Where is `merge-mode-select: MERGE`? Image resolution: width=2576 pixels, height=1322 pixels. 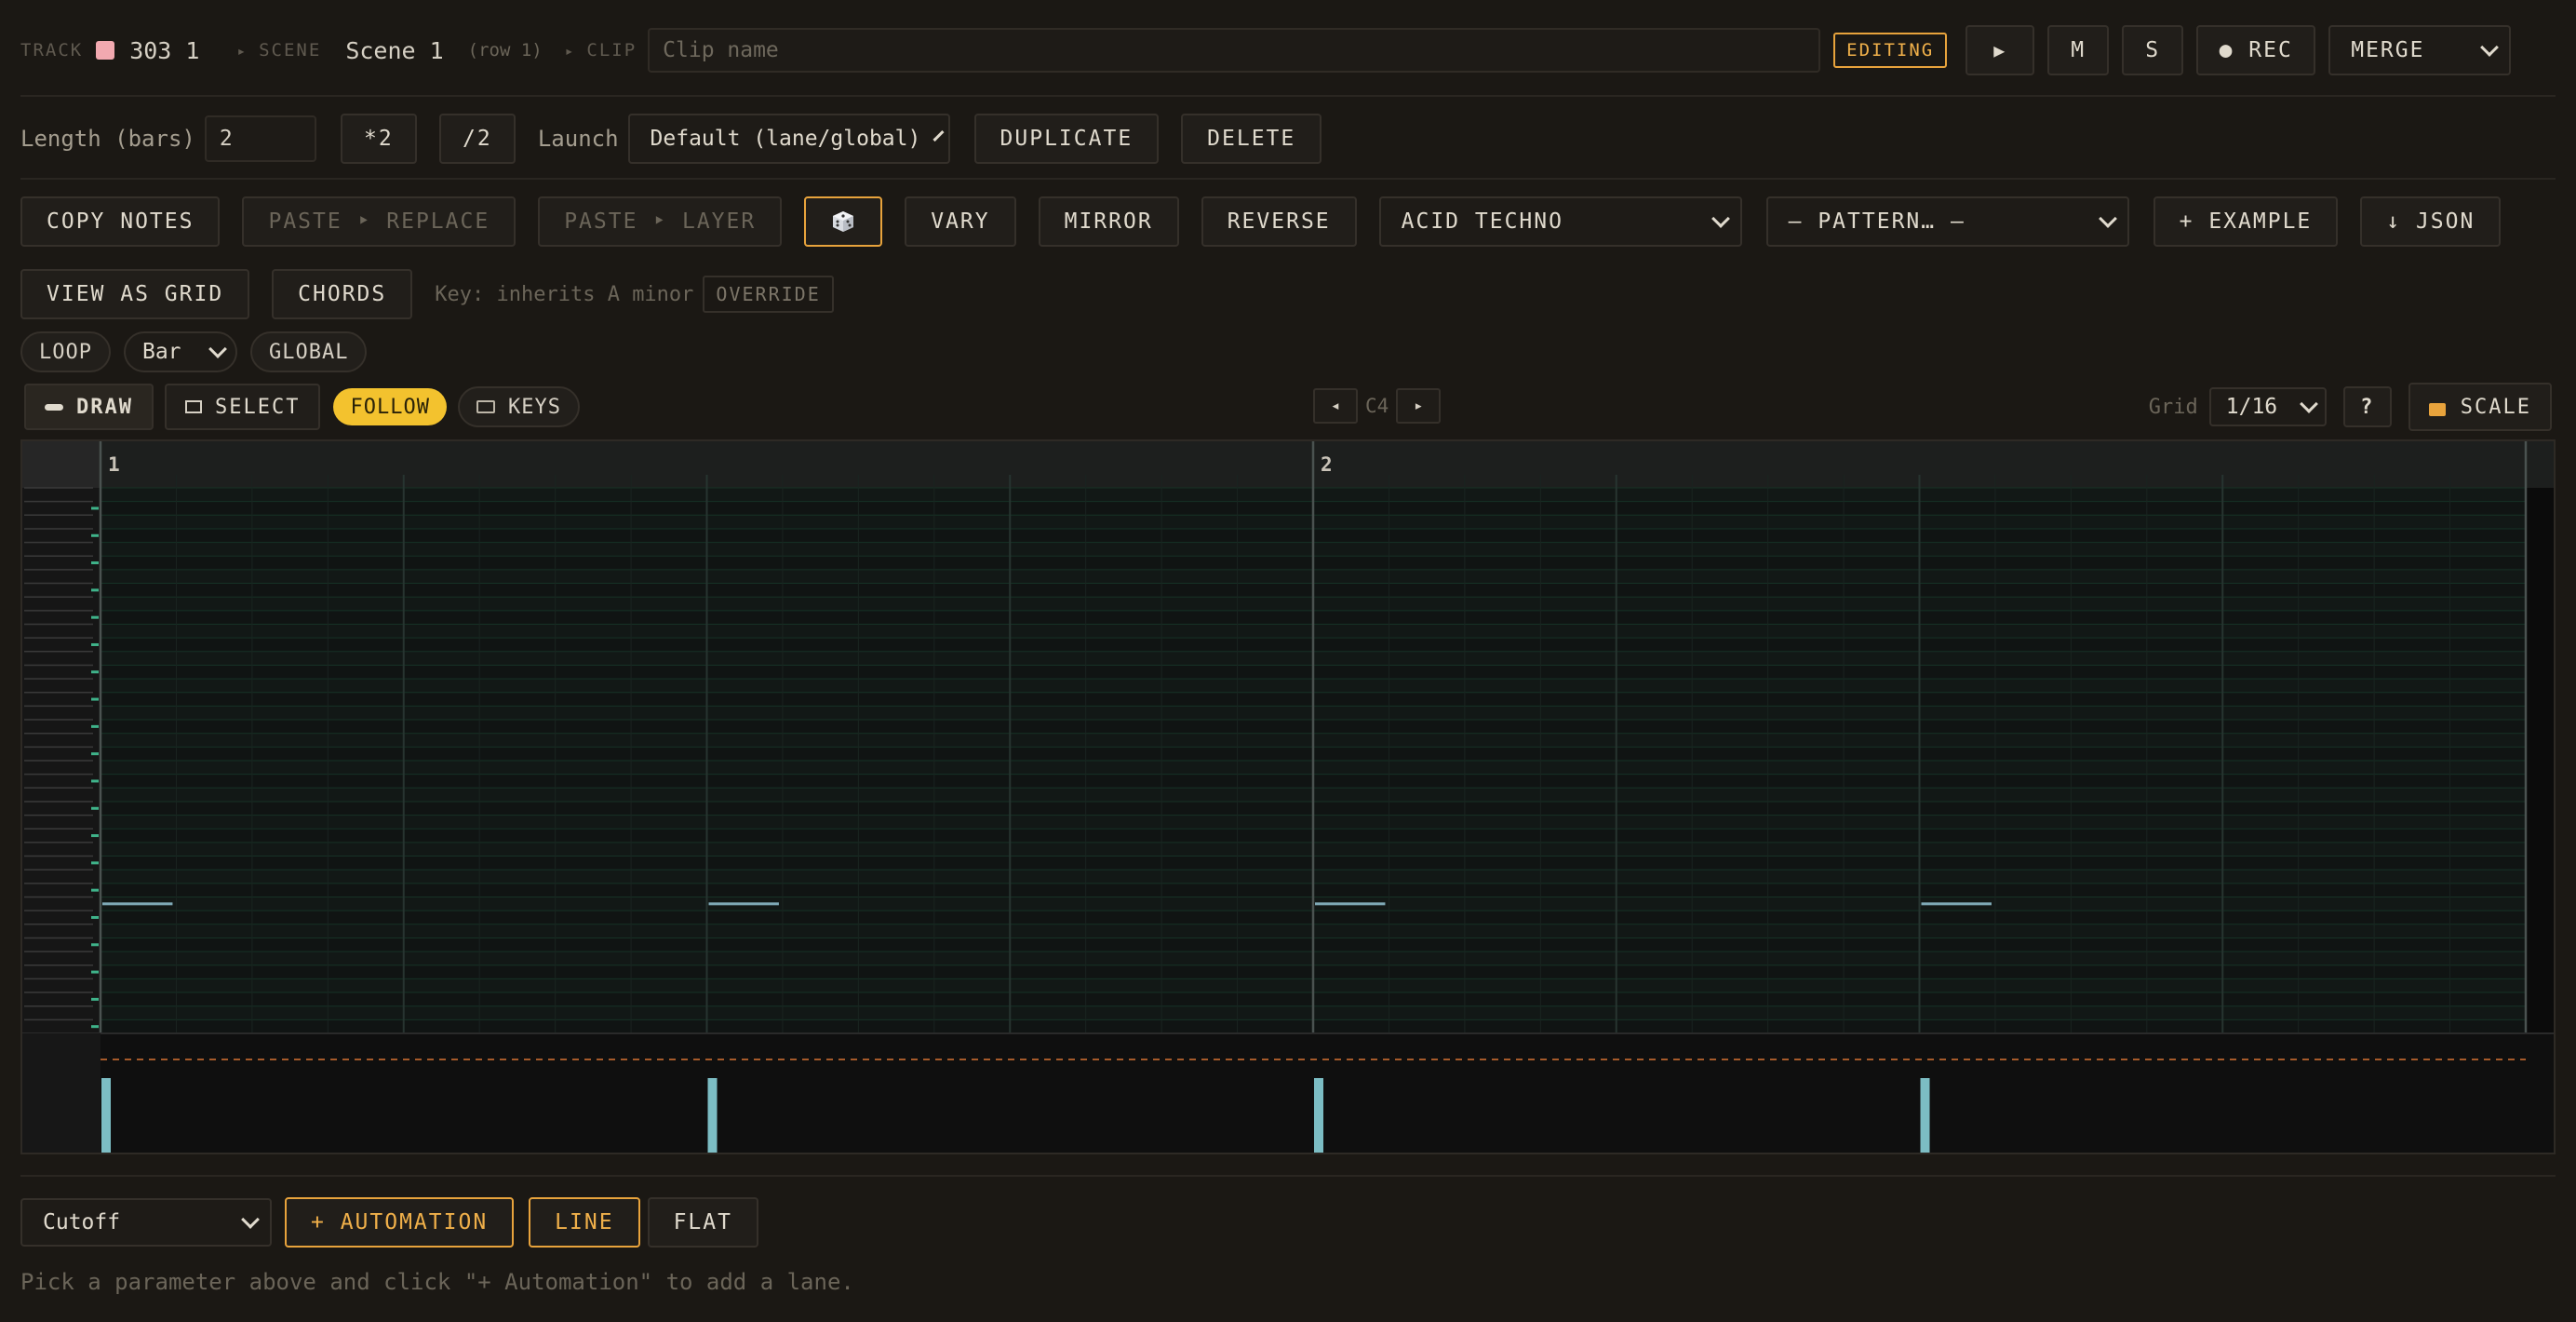 merge-mode-select: MERGE is located at coordinates (2420, 50).